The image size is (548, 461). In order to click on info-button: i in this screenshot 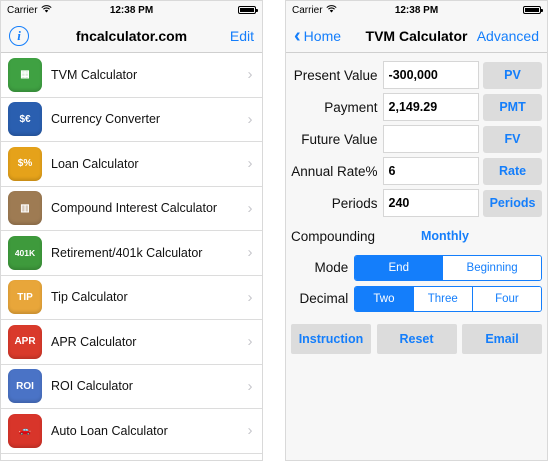, I will do `click(19, 35)`.